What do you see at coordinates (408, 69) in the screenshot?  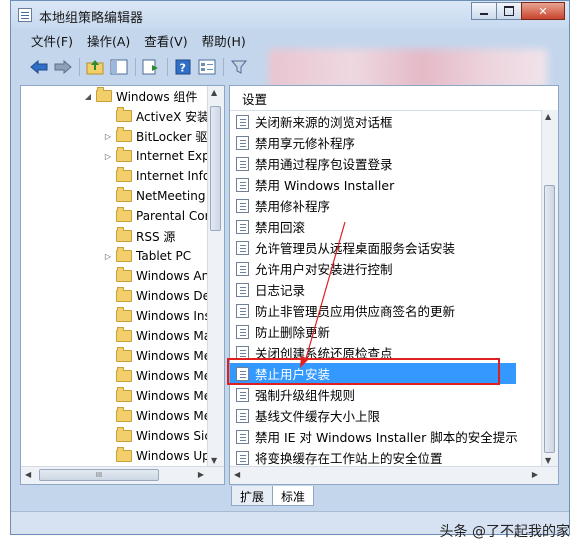 I see `redacted-area` at bounding box center [408, 69].